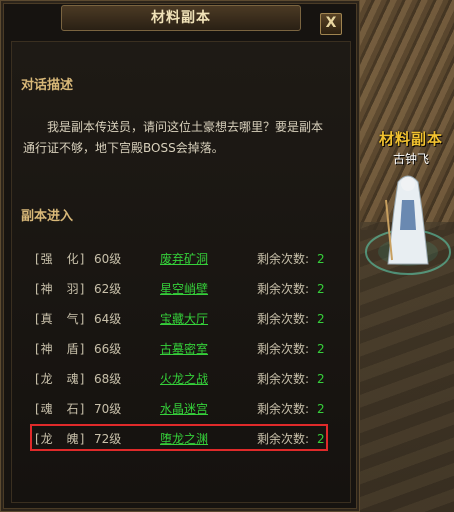  Describe the element at coordinates (47, 216) in the screenshot. I see `dungeon-heading: 副本进入` at that location.